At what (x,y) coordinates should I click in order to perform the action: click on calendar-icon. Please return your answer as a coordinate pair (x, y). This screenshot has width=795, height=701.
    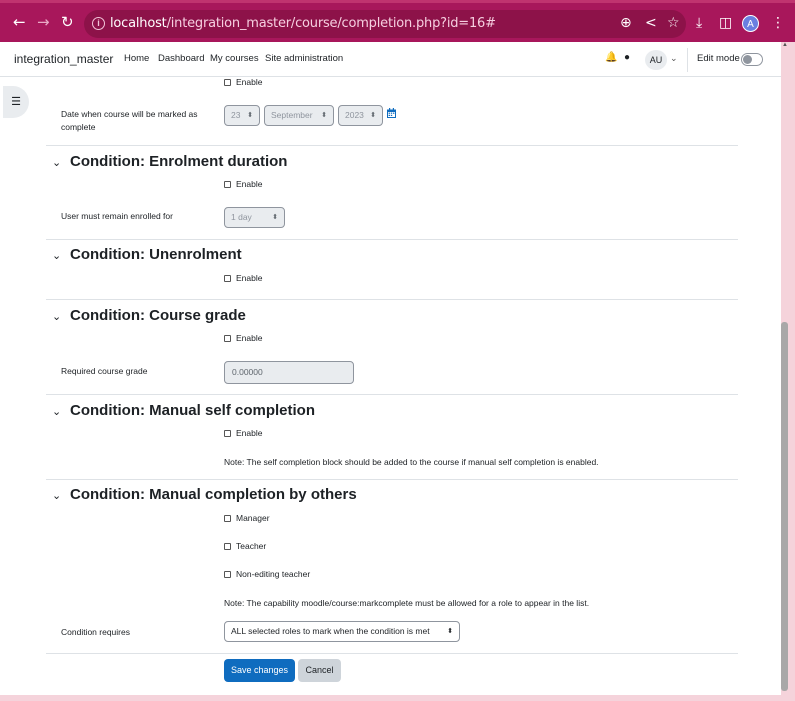
    Looking at the image, I should click on (391, 113).